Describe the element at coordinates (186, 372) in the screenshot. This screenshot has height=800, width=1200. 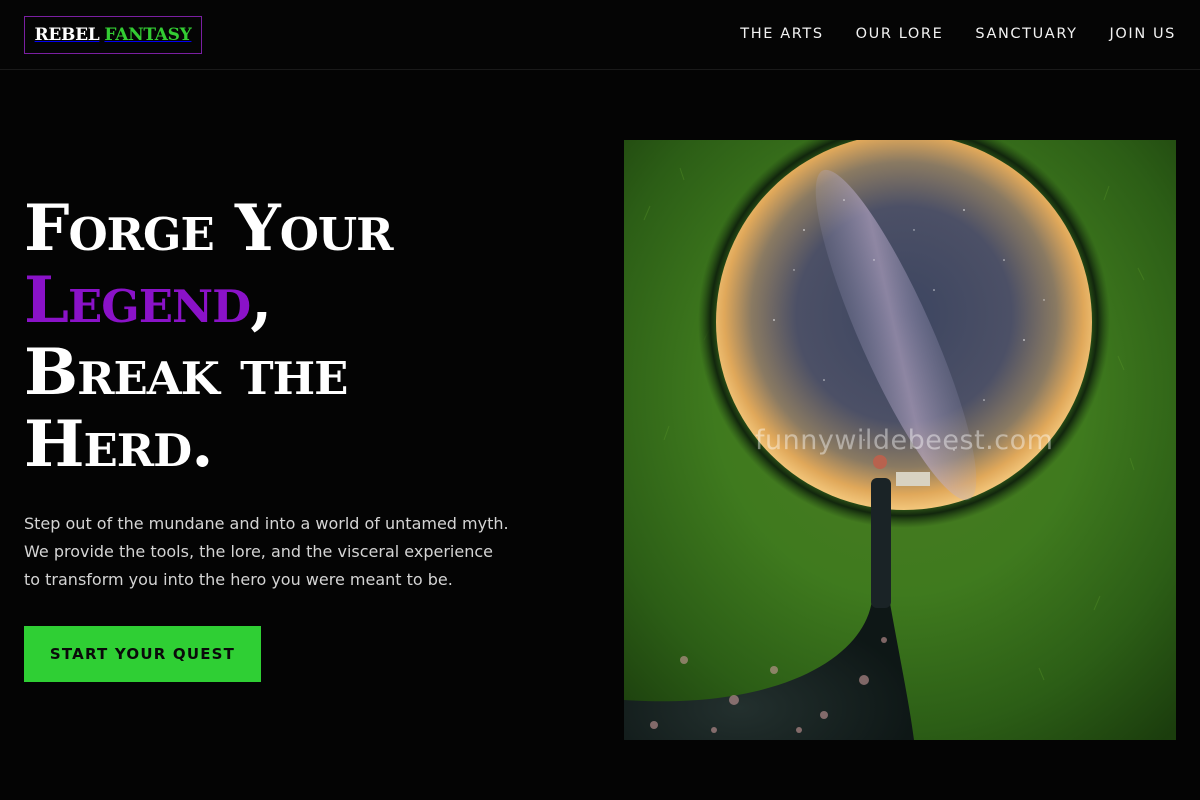
I see `headline-line-3: Break the` at that location.